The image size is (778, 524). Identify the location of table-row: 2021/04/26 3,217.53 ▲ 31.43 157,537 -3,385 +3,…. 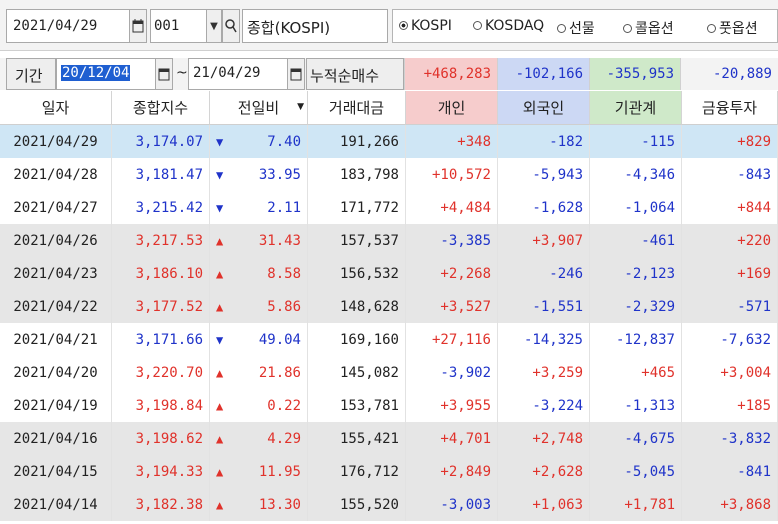
(389, 240).